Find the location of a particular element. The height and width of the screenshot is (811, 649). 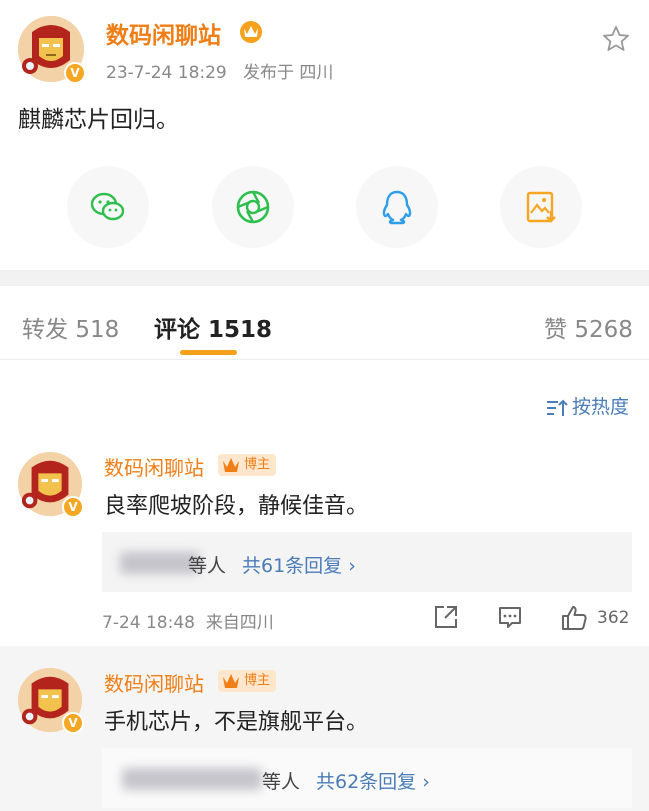

tab-indicator is located at coordinates (208, 352).